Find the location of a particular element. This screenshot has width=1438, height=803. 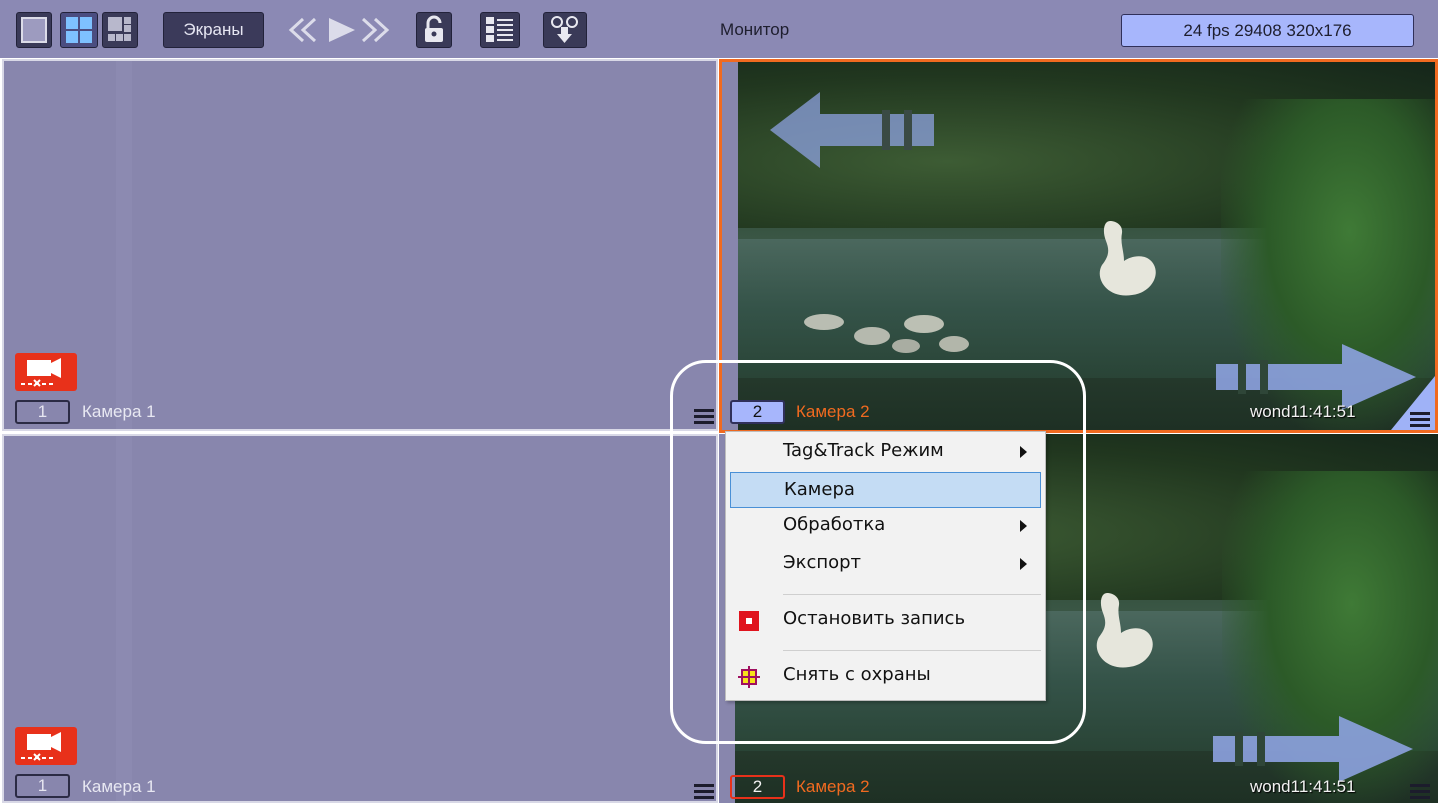

list-button is located at coordinates (500, 30).